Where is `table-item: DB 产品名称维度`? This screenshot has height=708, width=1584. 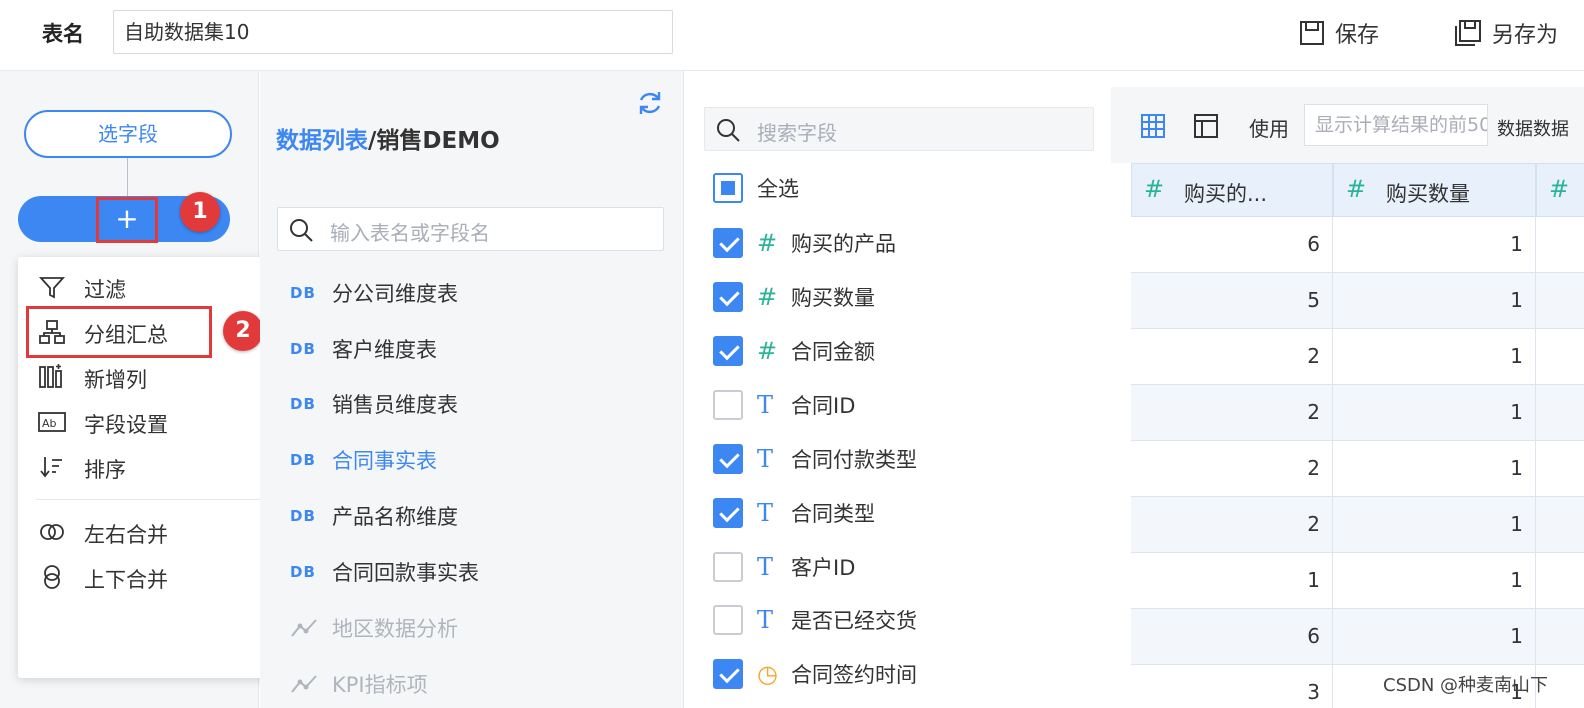
table-item: DB 产品名称维度 is located at coordinates (374, 516).